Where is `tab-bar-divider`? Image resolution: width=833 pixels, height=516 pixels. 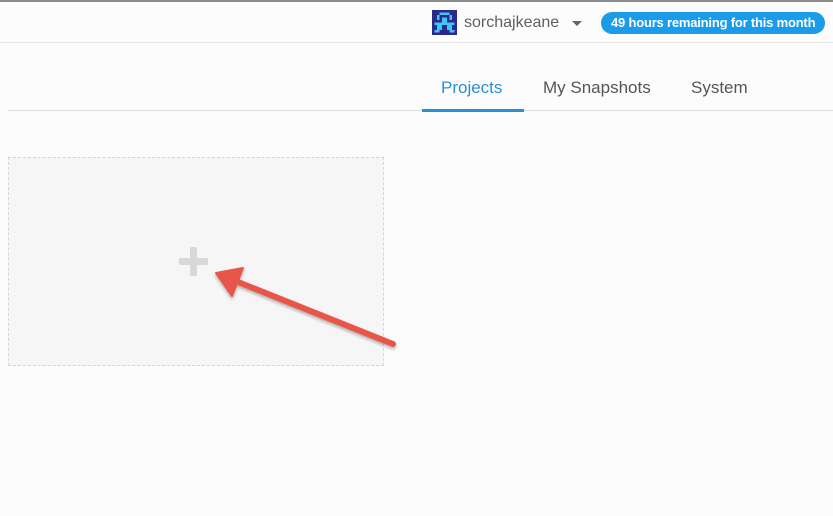 tab-bar-divider is located at coordinates (420, 110).